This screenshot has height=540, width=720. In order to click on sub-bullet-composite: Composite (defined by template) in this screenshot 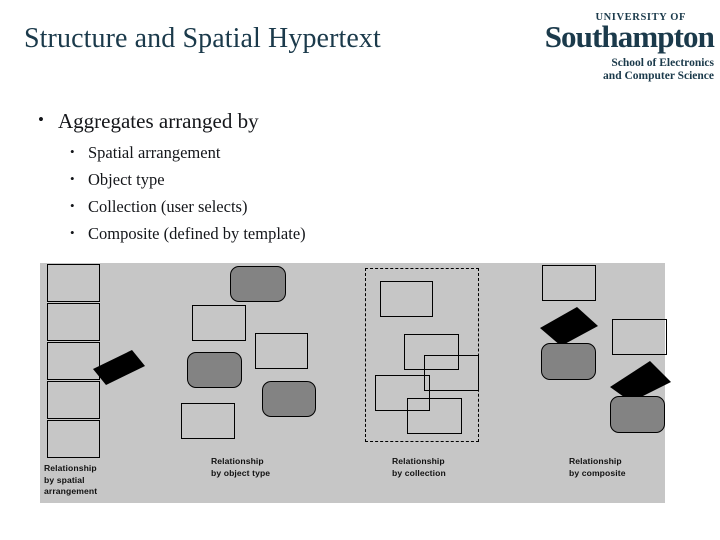, I will do `click(259, 233)`.